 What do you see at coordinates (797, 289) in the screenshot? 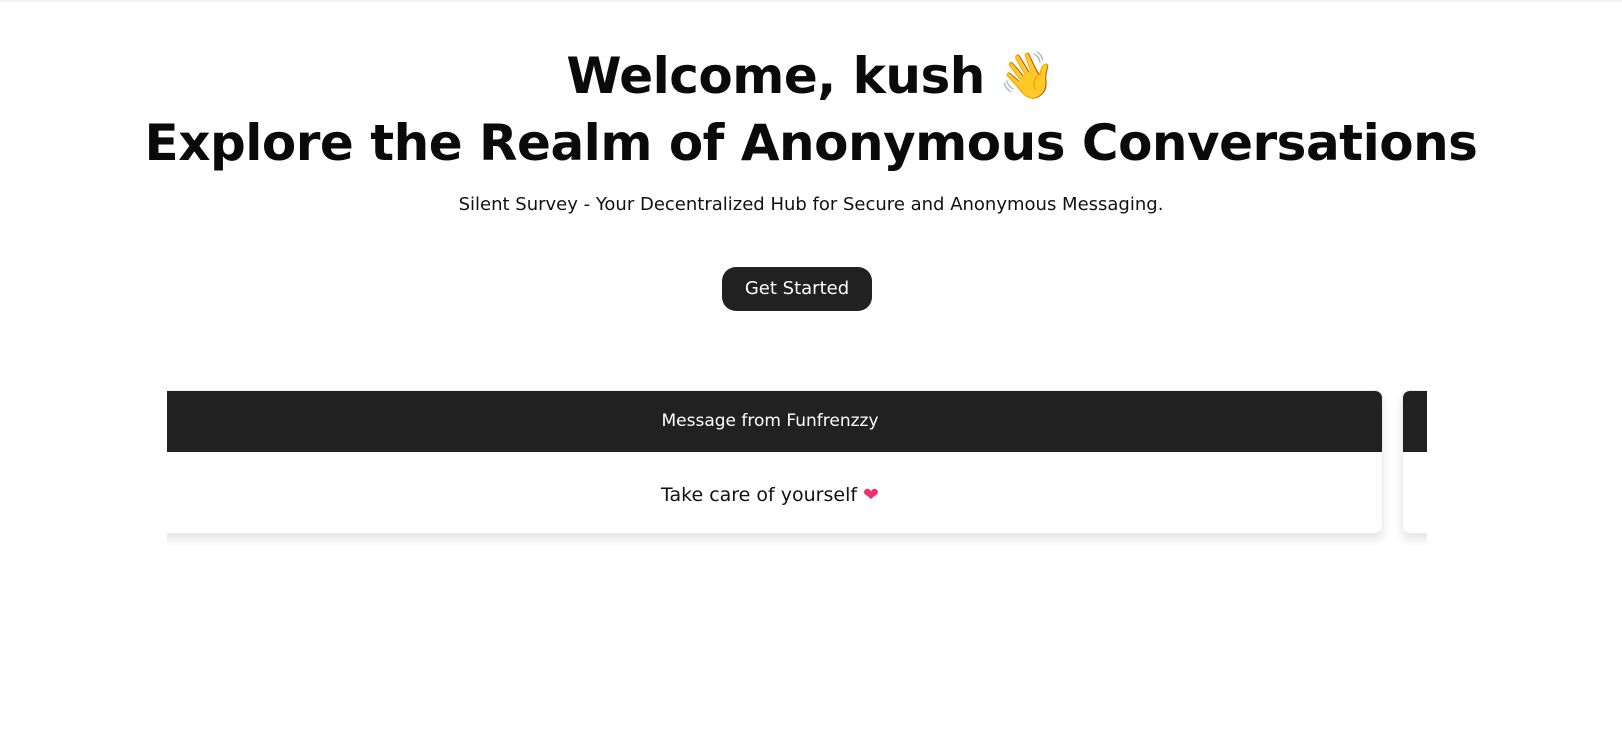
I see `get-started-button: Get Started` at bounding box center [797, 289].